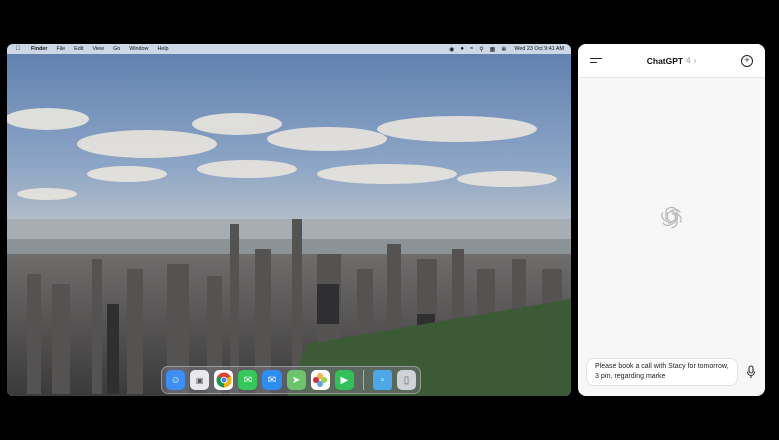 The width and height of the screenshot is (779, 440). Describe the element at coordinates (747, 60) in the screenshot. I see `new-chat-icon: +` at that location.